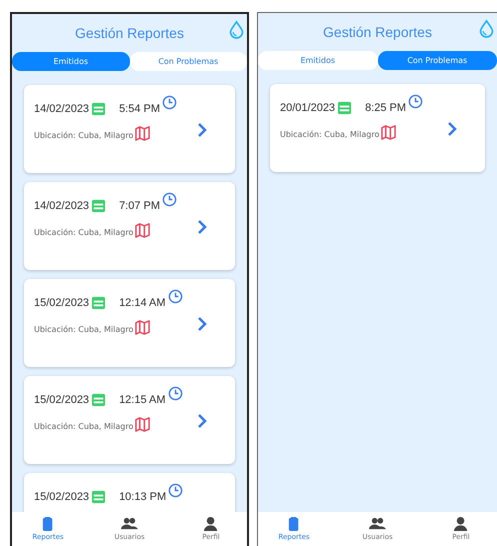  I want to click on report-time: 5:54 PM, so click(139, 108).